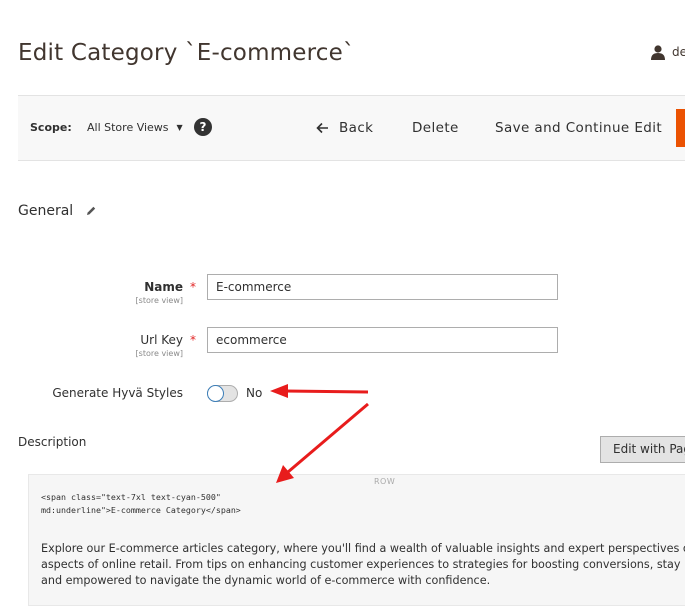 This screenshot has height=611, width=685. I want to click on url-key-scope-note: [store view], so click(159, 353).